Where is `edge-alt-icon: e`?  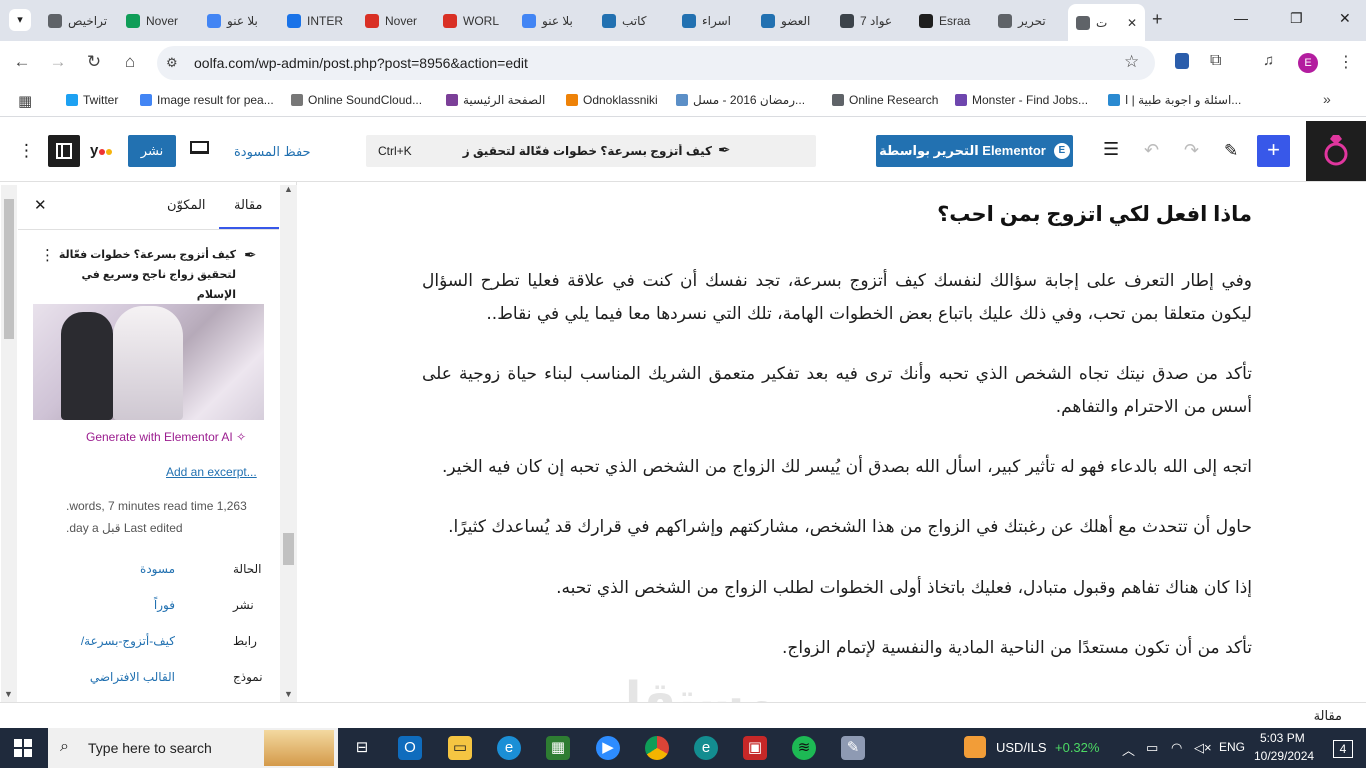
edge-alt-icon: e is located at coordinates (706, 748).